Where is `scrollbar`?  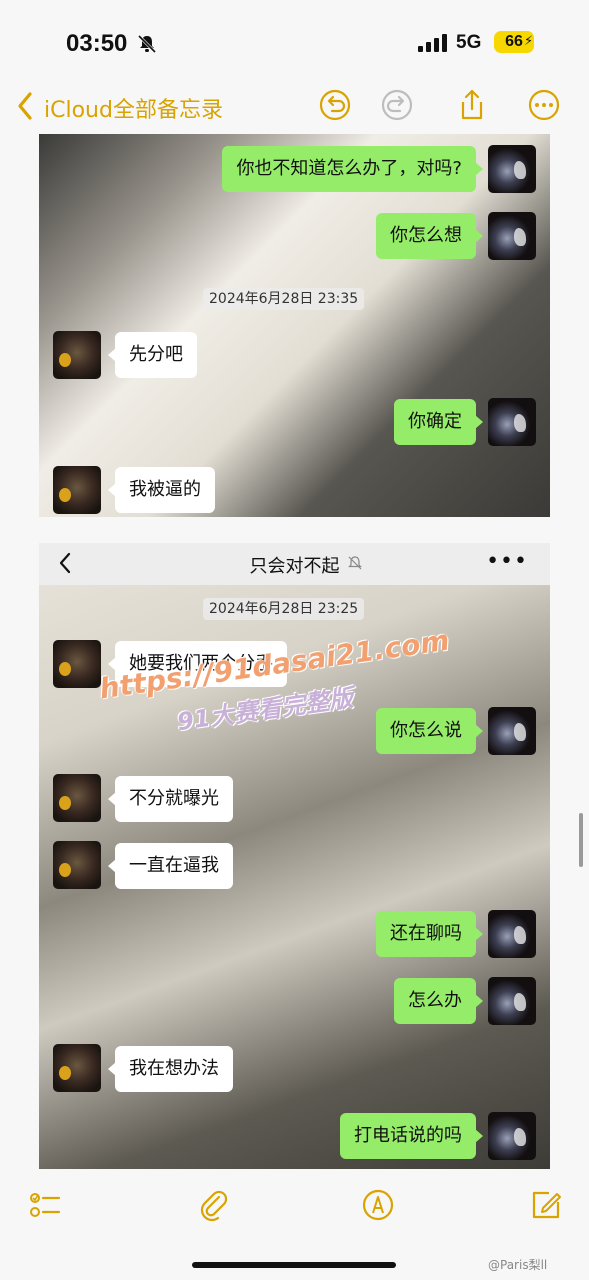 scrollbar is located at coordinates (581, 840).